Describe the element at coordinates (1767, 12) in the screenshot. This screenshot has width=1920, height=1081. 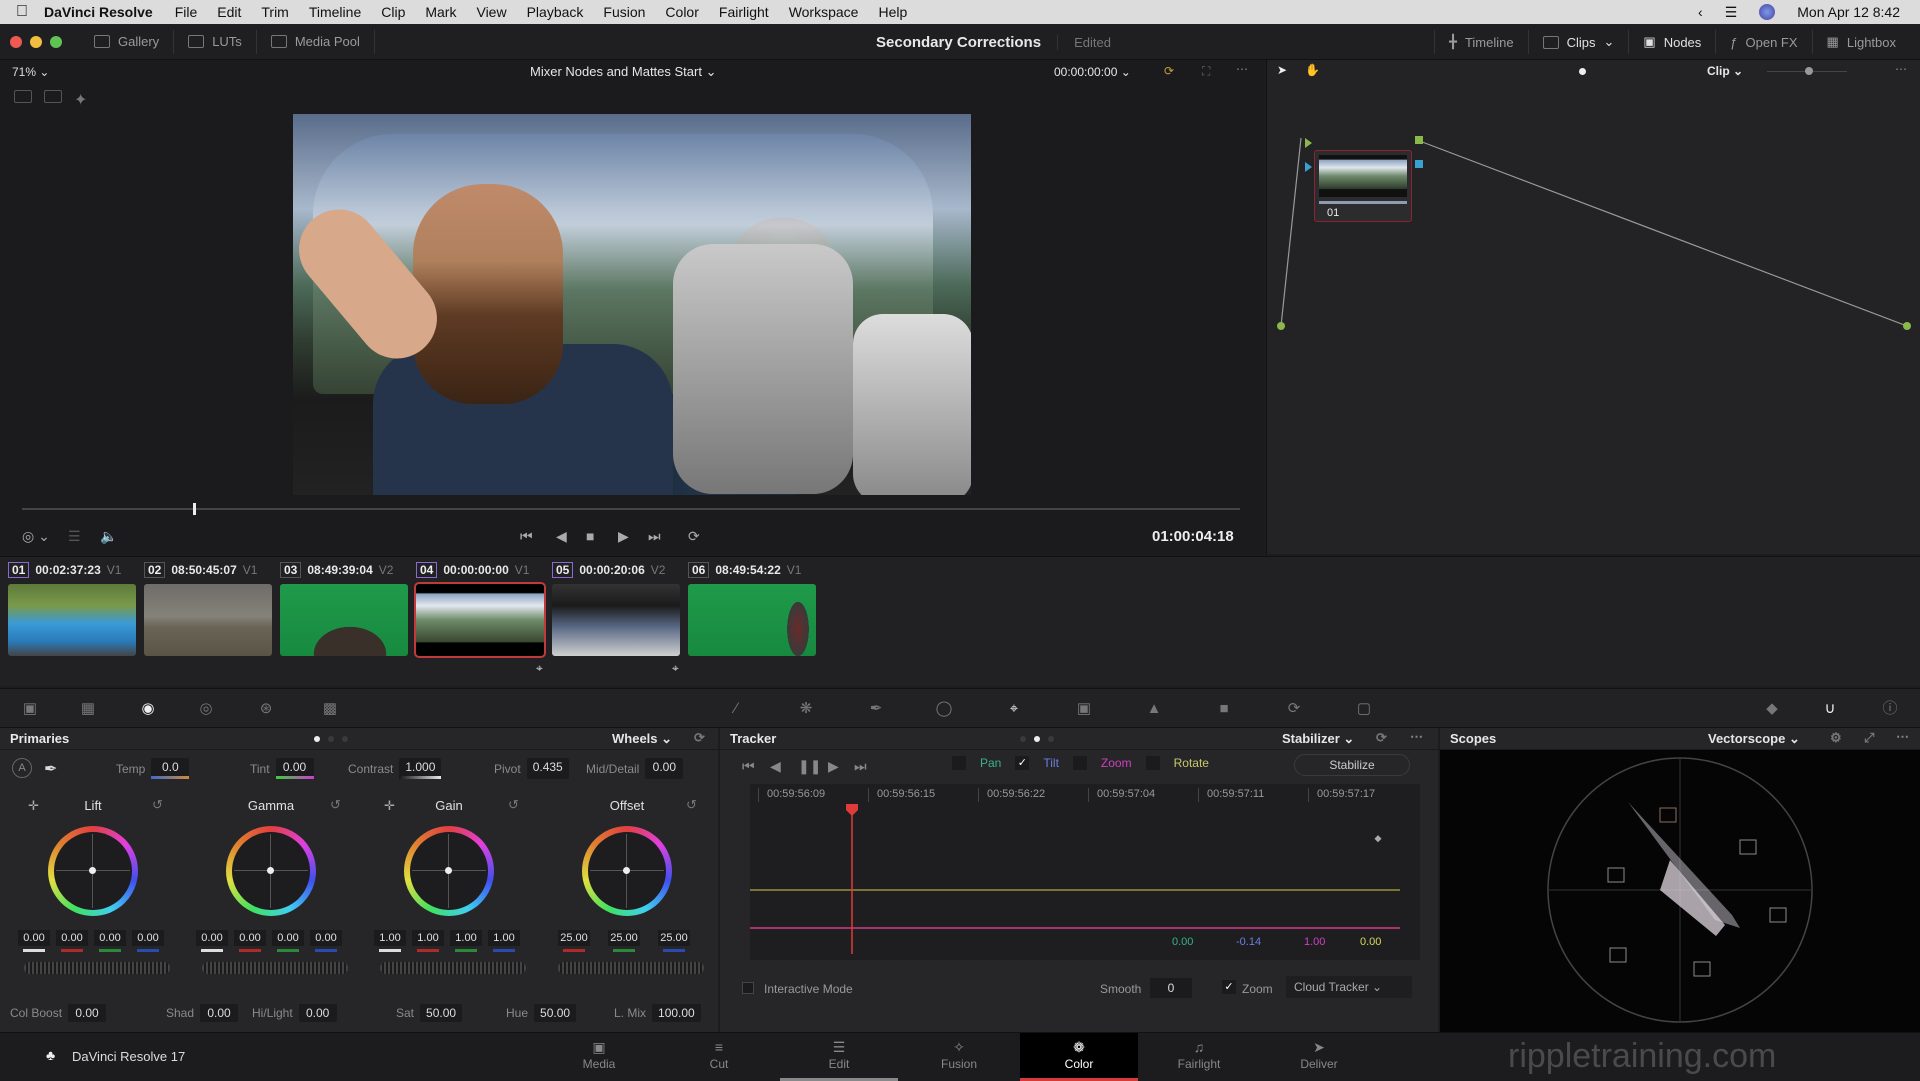
I see `siri-icon` at that location.